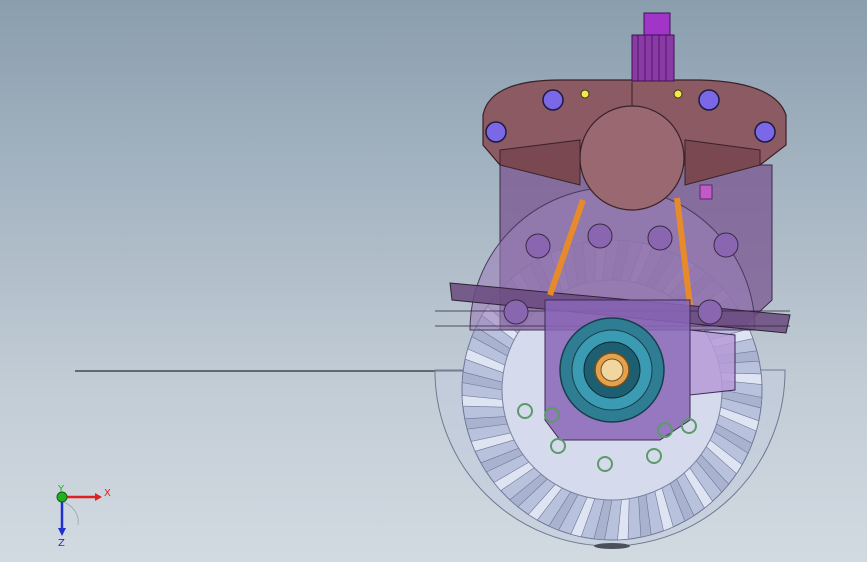 This screenshot has height=562, width=867. Describe the element at coordinates (80, 515) in the screenshot. I see `coordinate-triad: X Y Z` at that location.